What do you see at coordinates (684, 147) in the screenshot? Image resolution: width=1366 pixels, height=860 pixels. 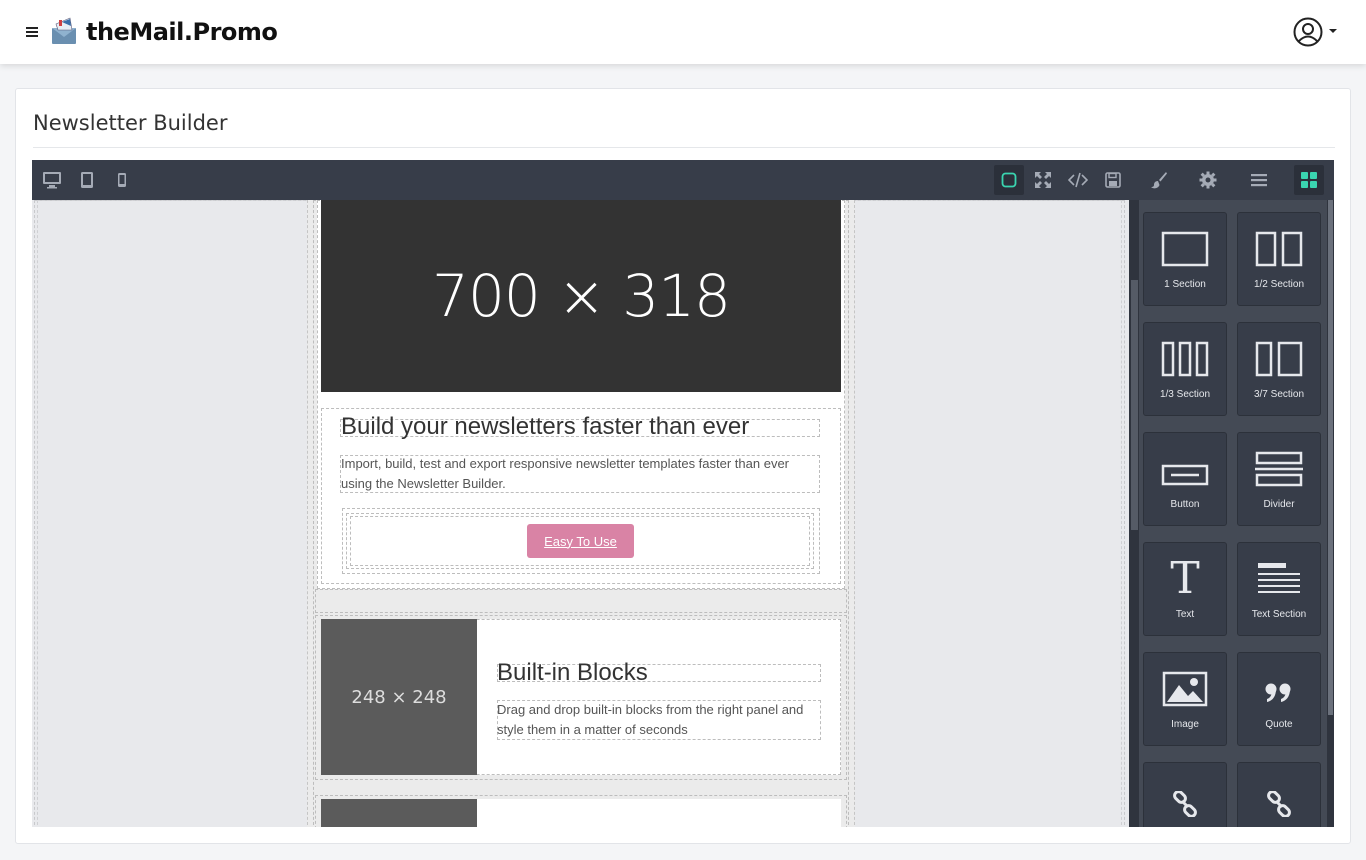 I see `divider` at bounding box center [684, 147].